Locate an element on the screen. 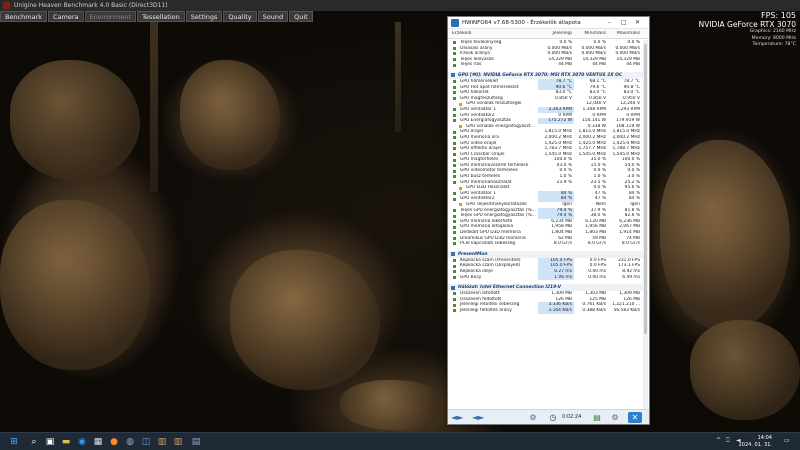 This screenshot has width=800, height=450. hwinfo-toolbar: ◄► ◄► ⚙ ◷ 0:02:24 ▤ ⚙ ✕ is located at coordinates (548, 416).